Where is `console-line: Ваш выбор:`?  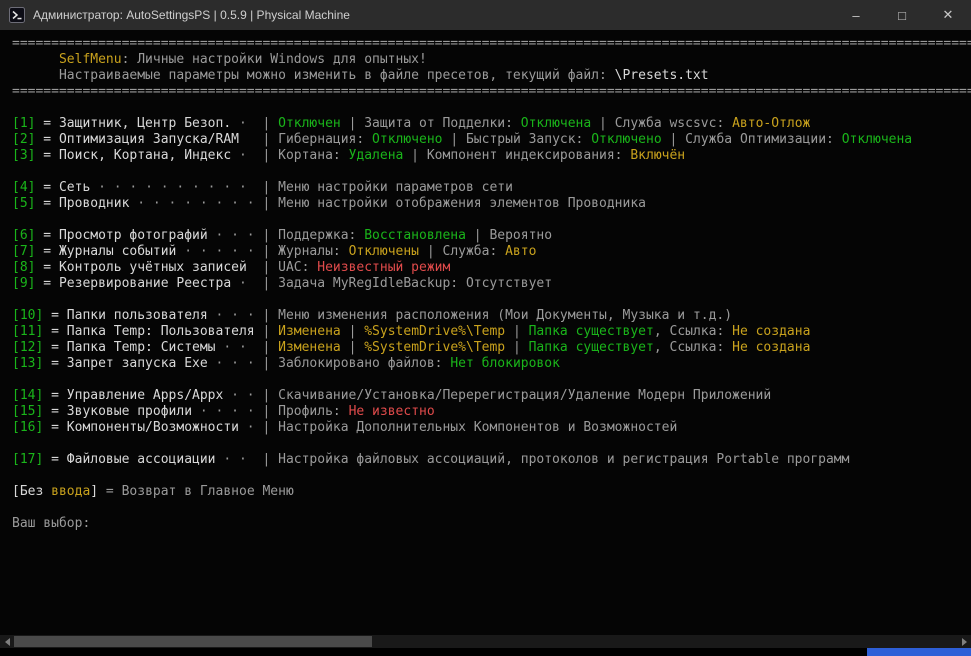 console-line: Ваш выбор: is located at coordinates (51, 523).